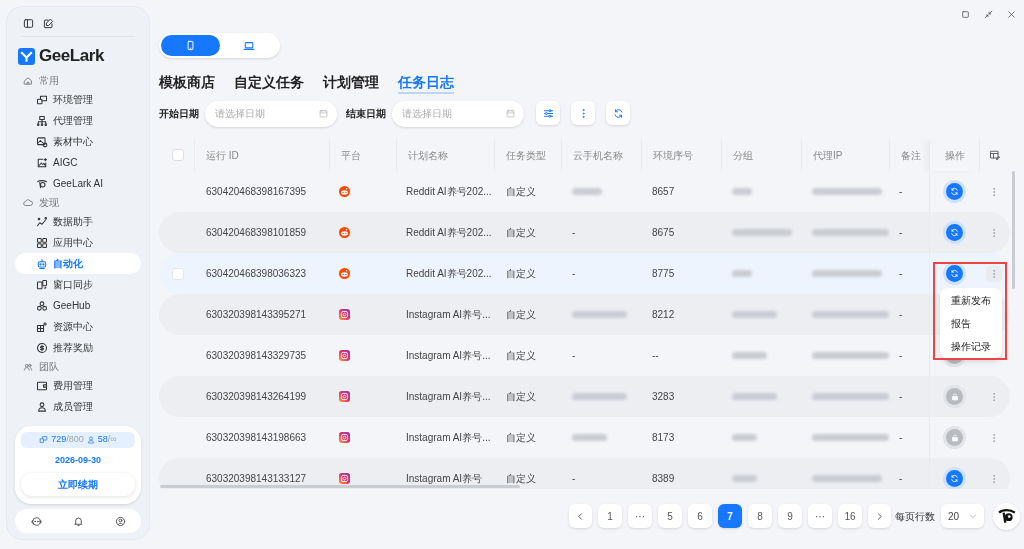 This screenshot has height=549, width=1024. Describe the element at coordinates (971, 300) in the screenshot. I see `menu-item: 重新发布` at that location.